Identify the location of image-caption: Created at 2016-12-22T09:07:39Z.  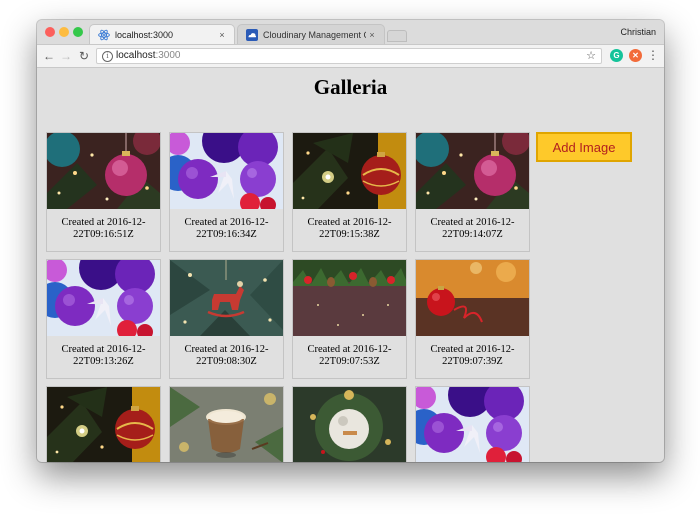
(472, 355).